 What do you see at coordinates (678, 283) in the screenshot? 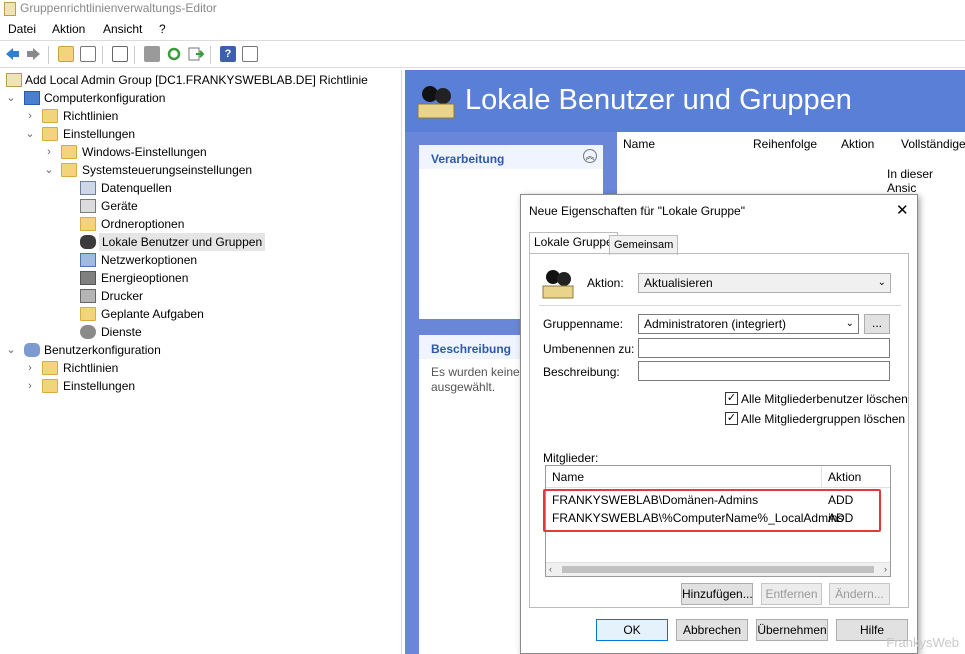
I see `action-select-value: Aktualisieren` at bounding box center [678, 283].